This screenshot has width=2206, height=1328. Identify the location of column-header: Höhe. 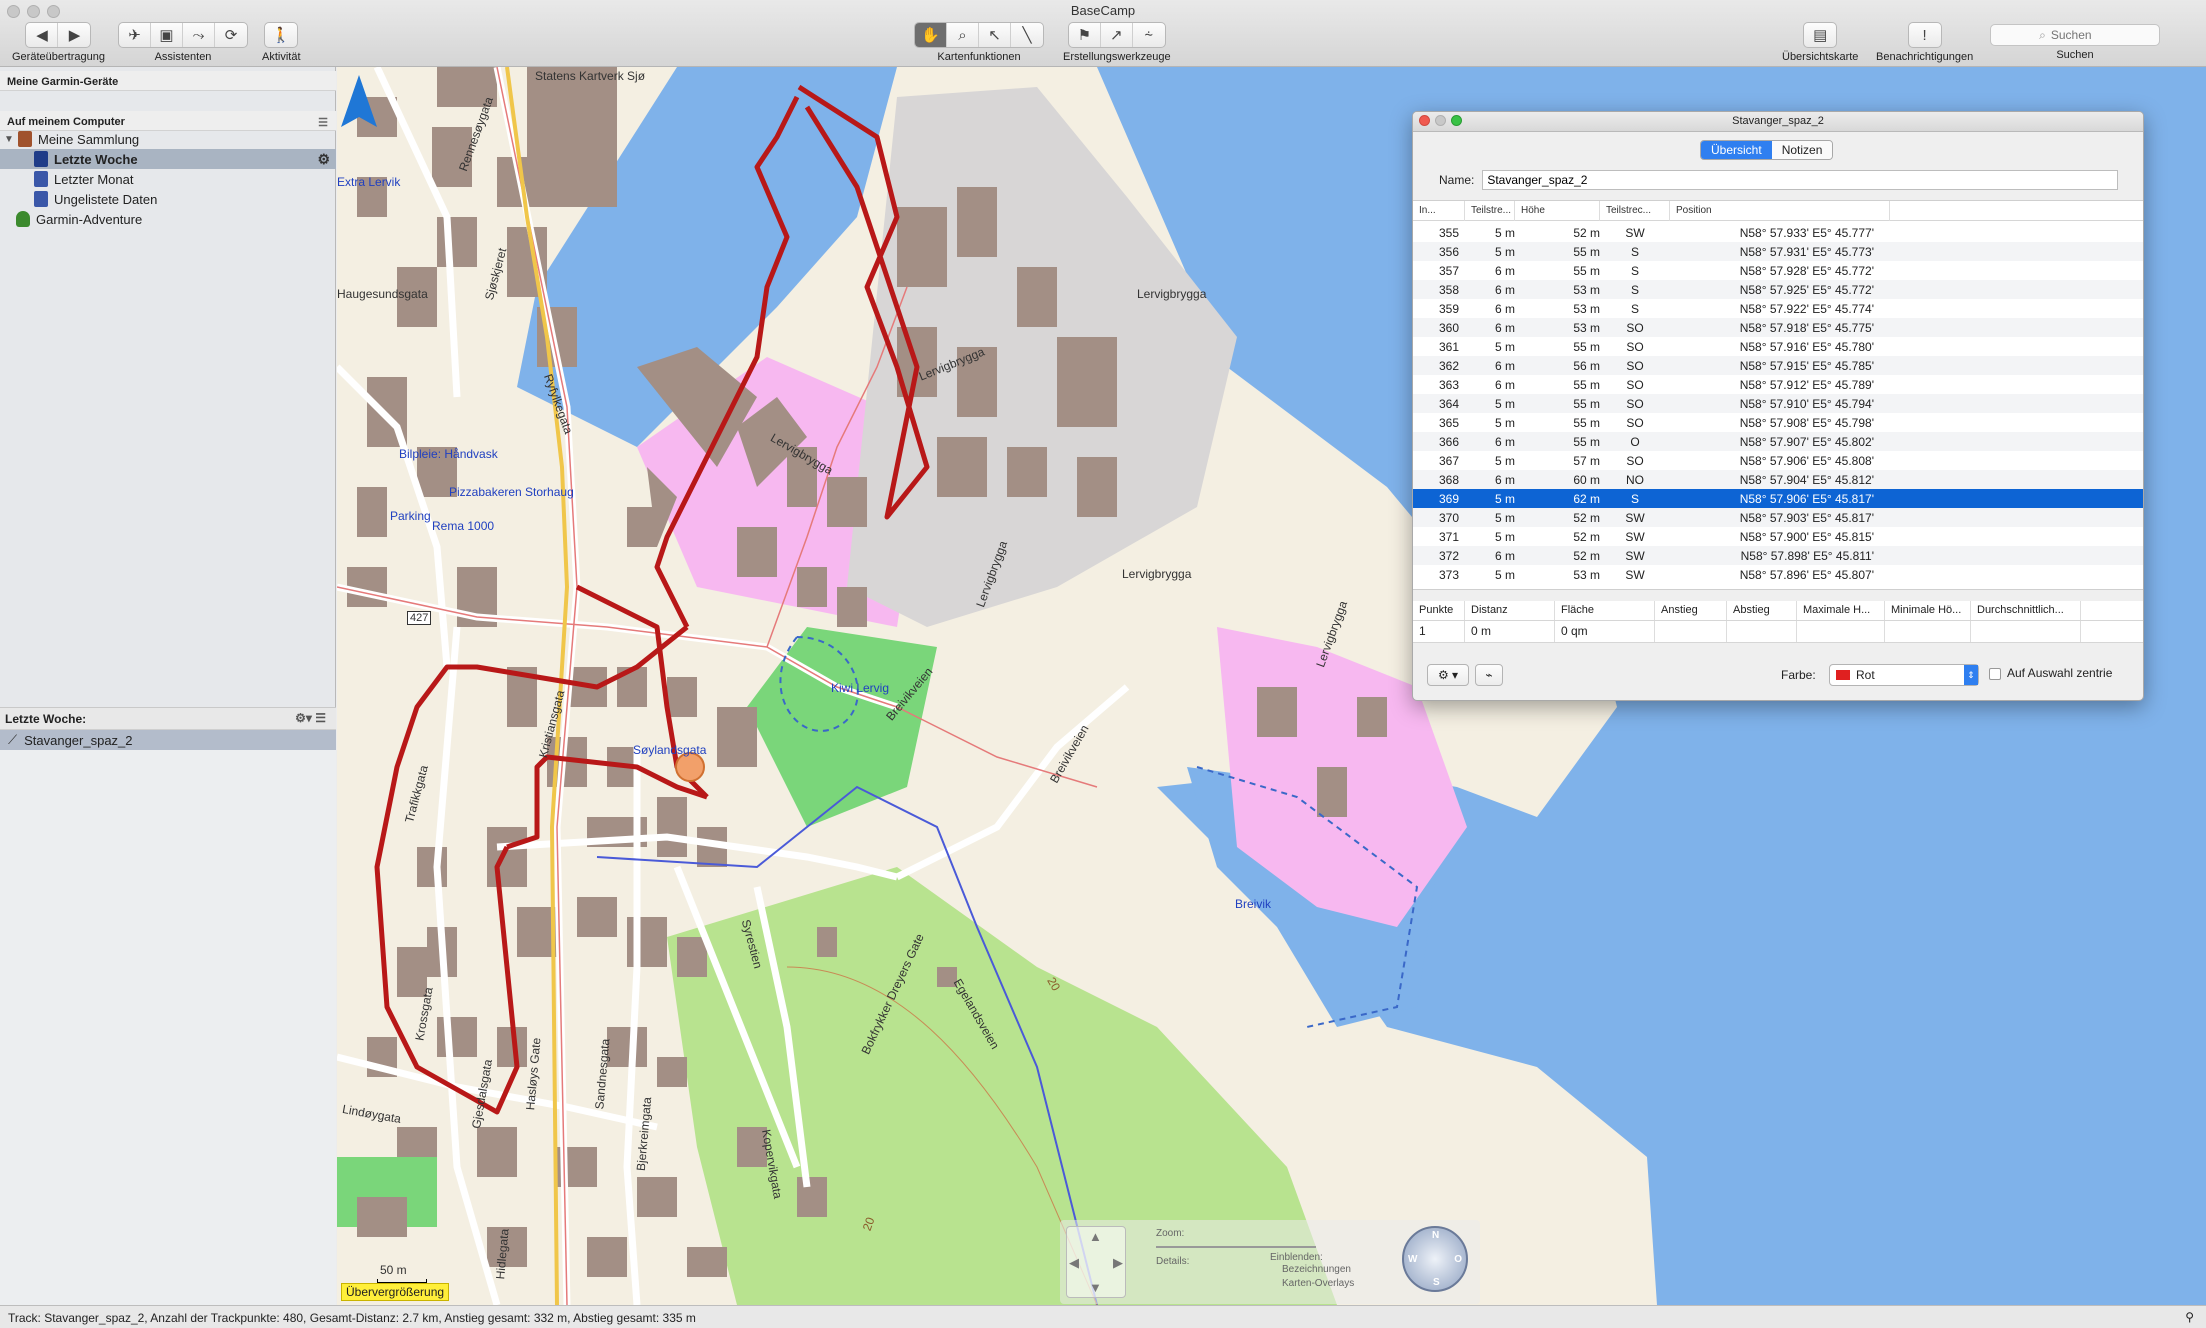
(1557, 210).